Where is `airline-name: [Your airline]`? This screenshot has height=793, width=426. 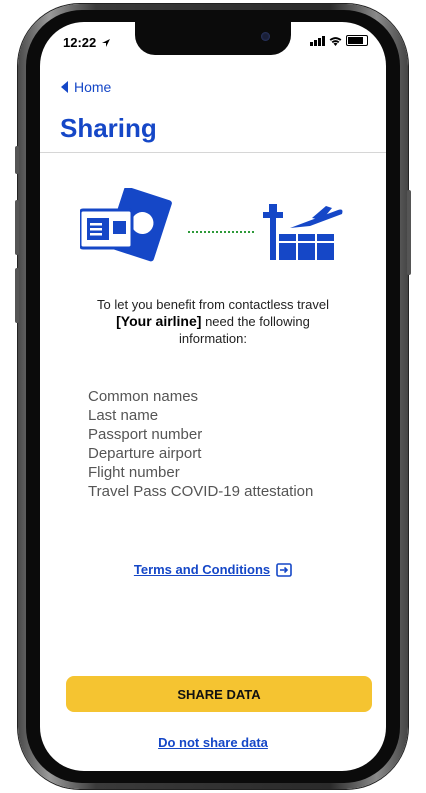 airline-name: [Your airline] is located at coordinates (159, 321).